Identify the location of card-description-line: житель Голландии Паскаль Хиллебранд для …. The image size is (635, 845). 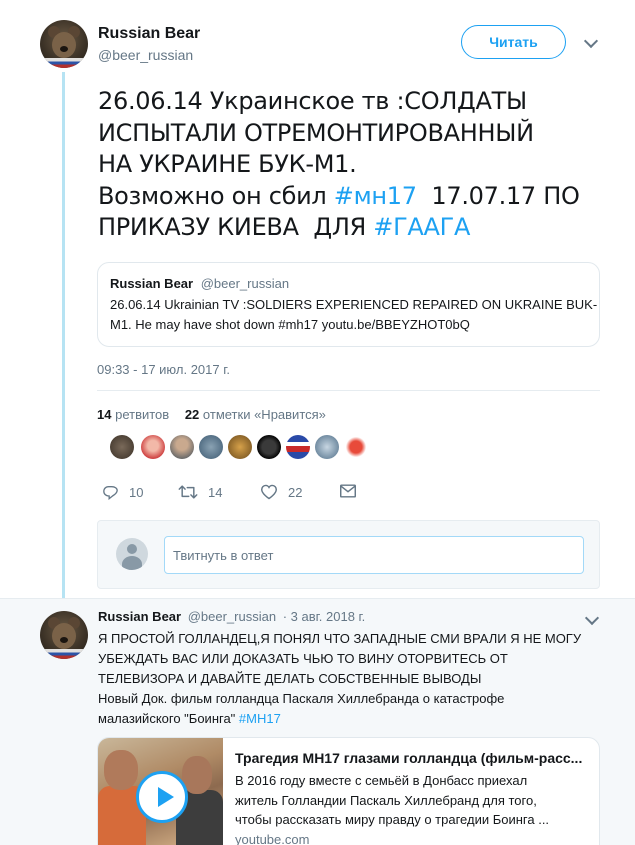
(386, 800).